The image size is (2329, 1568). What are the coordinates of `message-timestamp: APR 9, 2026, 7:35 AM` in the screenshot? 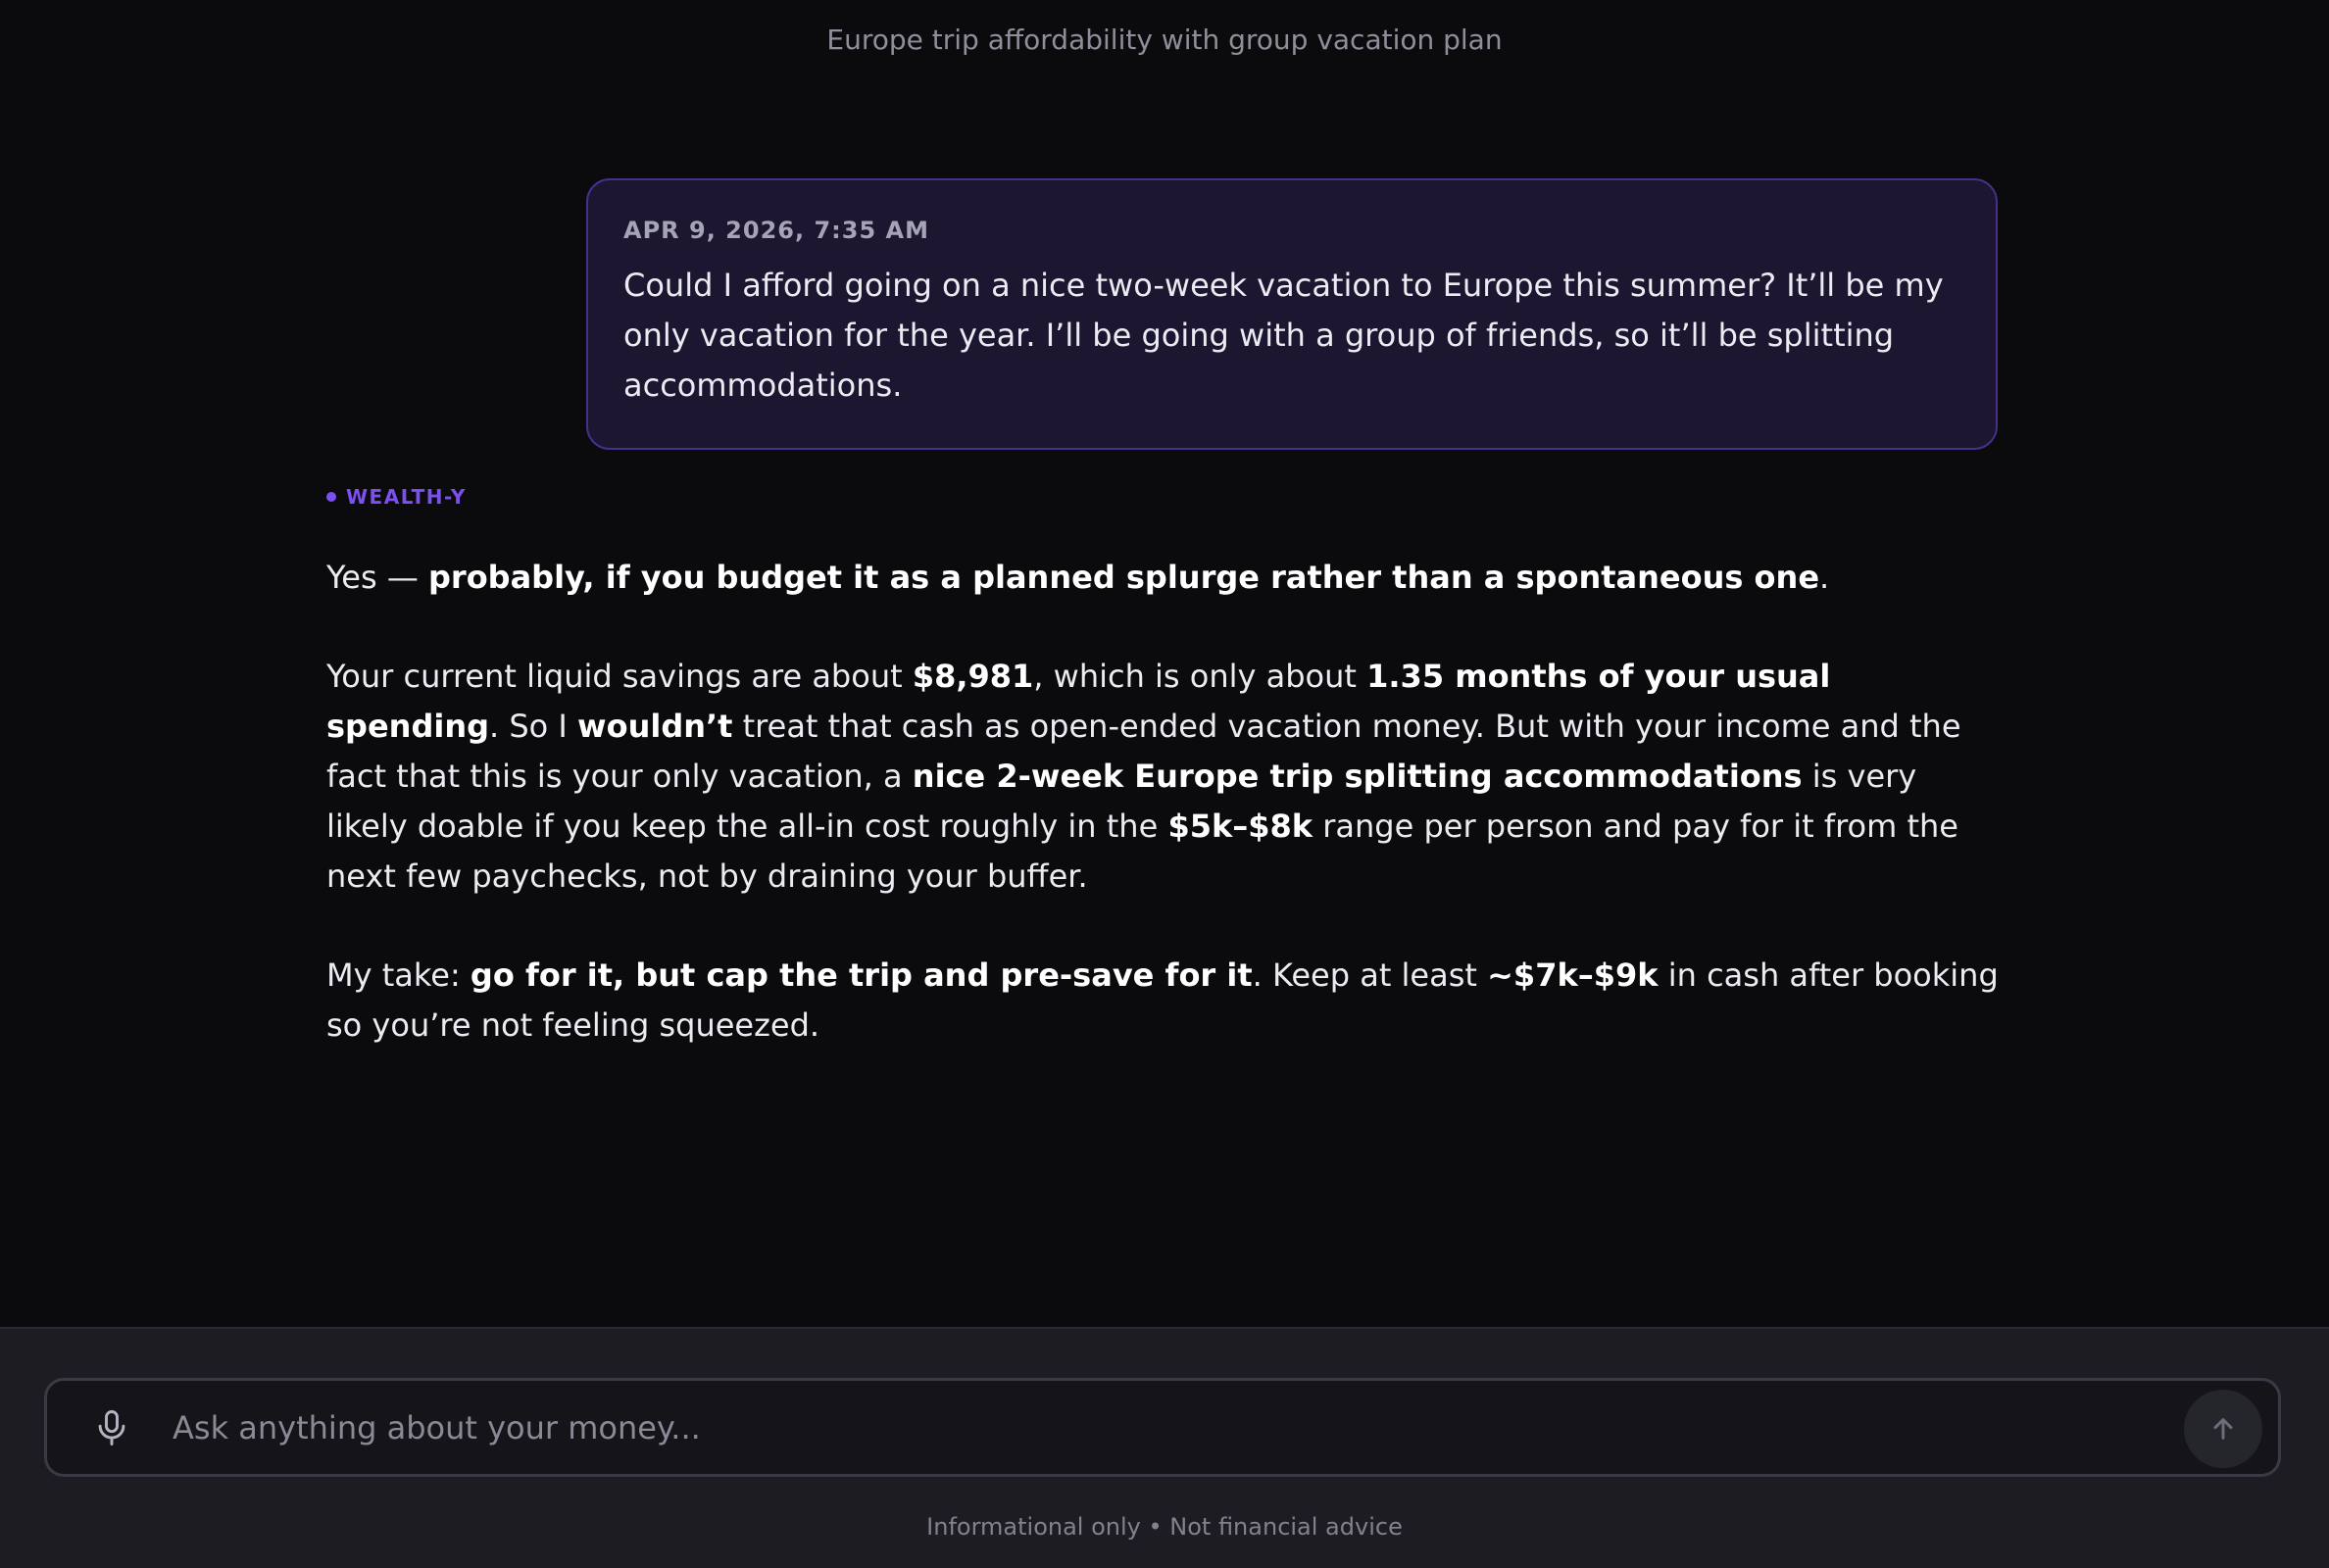 It's located at (776, 230).